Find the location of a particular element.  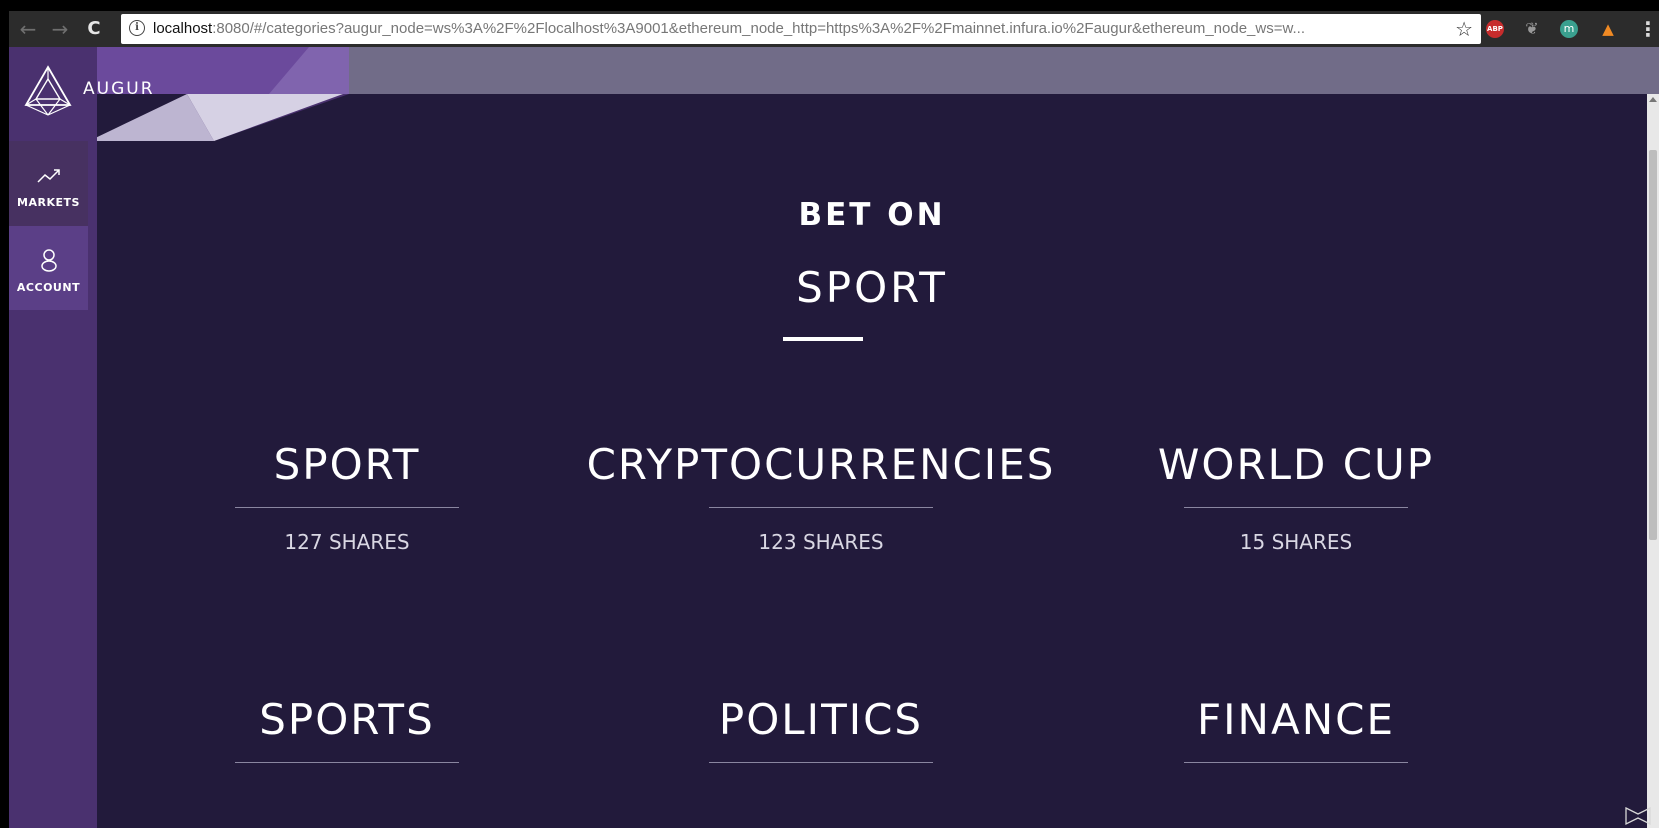

category-shares: 15 SHARES is located at coordinates (1296, 542).